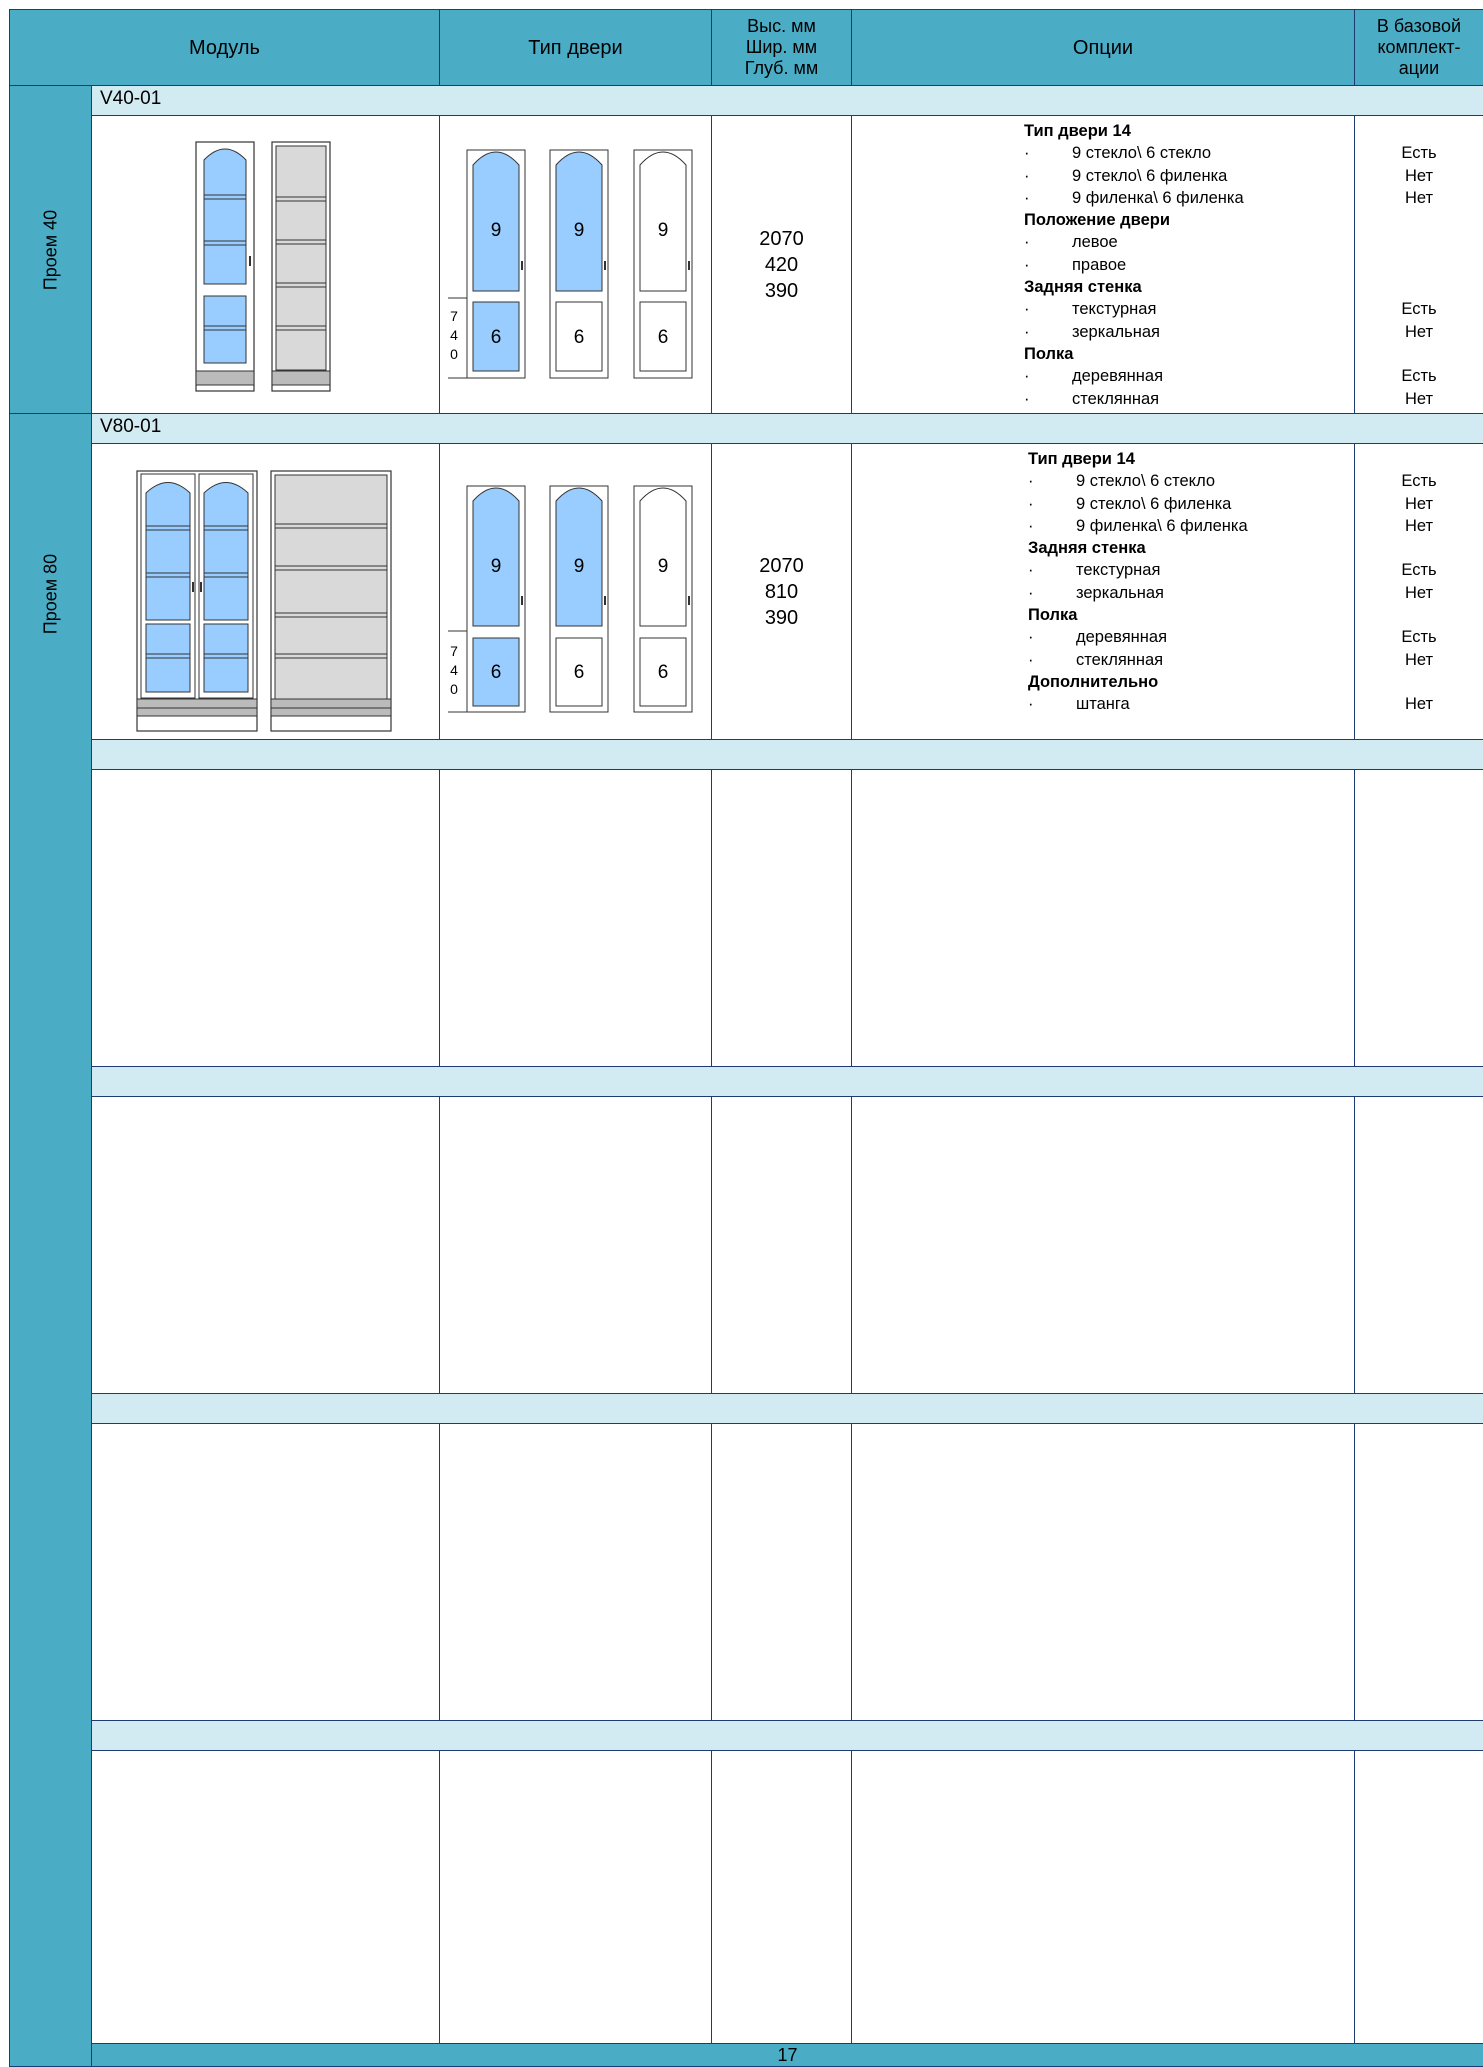 This screenshot has width=1483, height=2067. What do you see at coordinates (1118, 376) in the screenshot?
I see `option-item-label: деревянная` at bounding box center [1118, 376].